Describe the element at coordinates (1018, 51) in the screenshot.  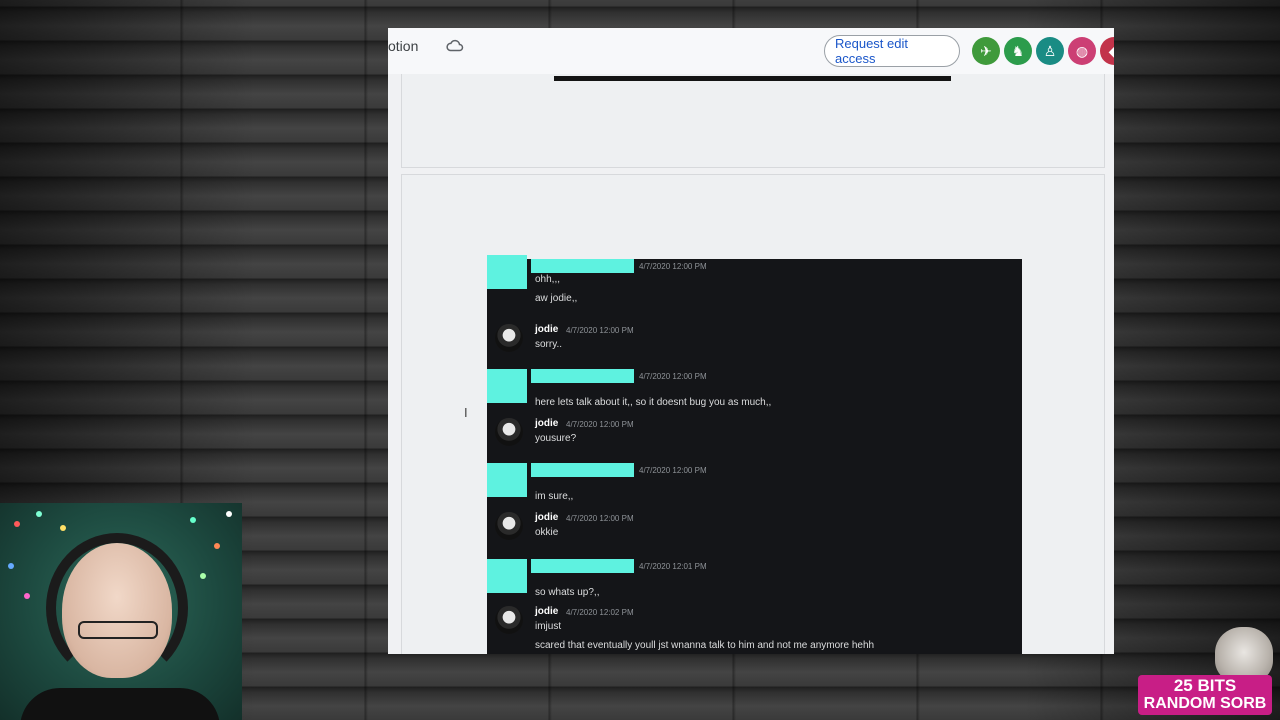
I see `llama-icon: ♞` at that location.